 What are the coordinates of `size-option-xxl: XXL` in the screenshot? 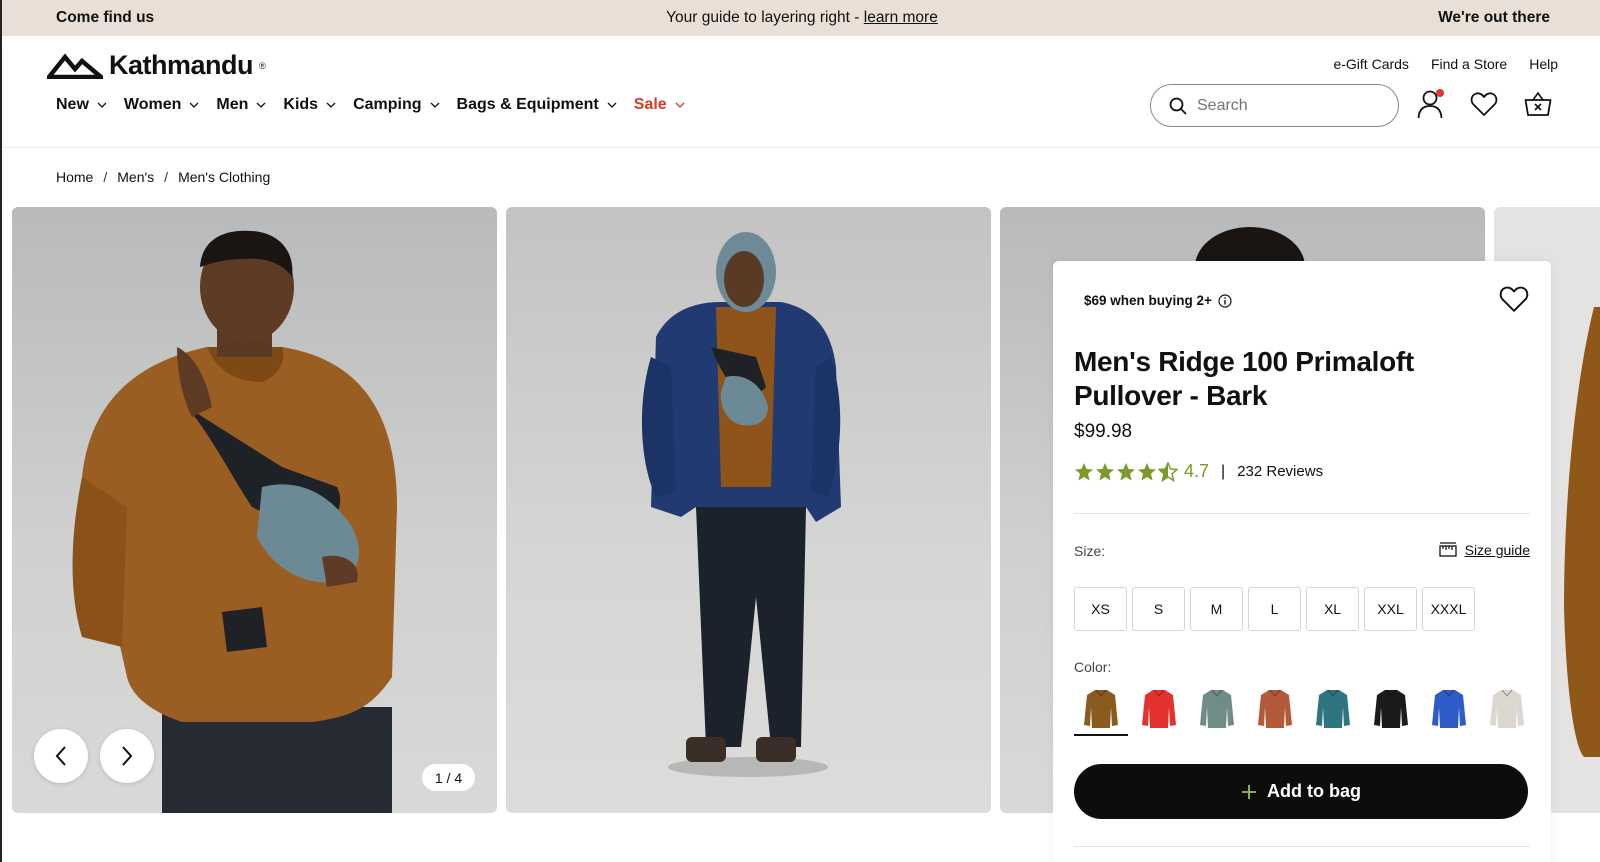 It's located at (1390, 609).